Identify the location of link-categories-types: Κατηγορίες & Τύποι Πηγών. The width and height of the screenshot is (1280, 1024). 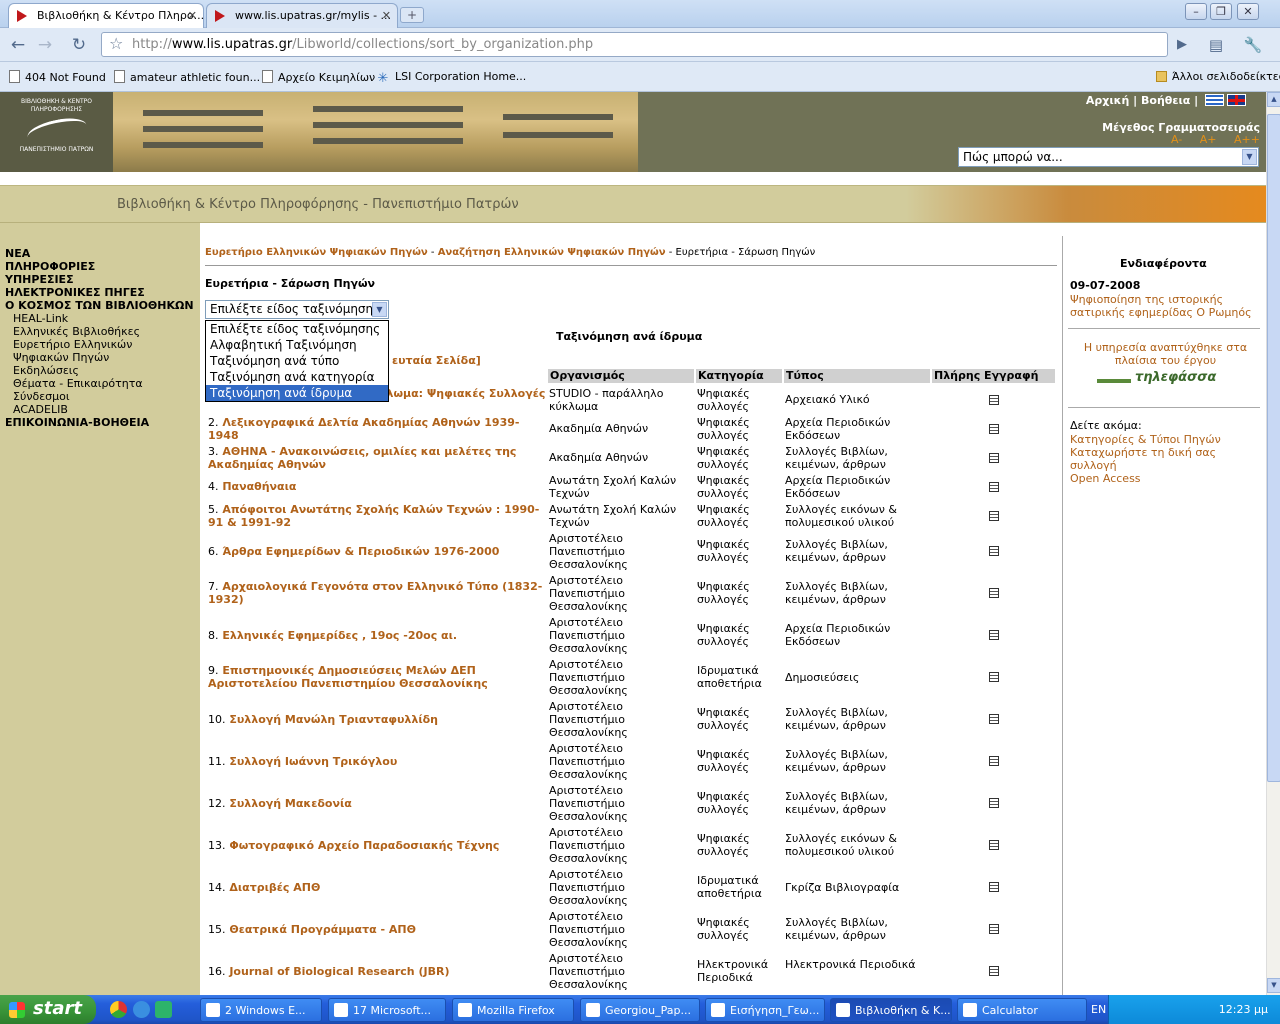
(1165, 439).